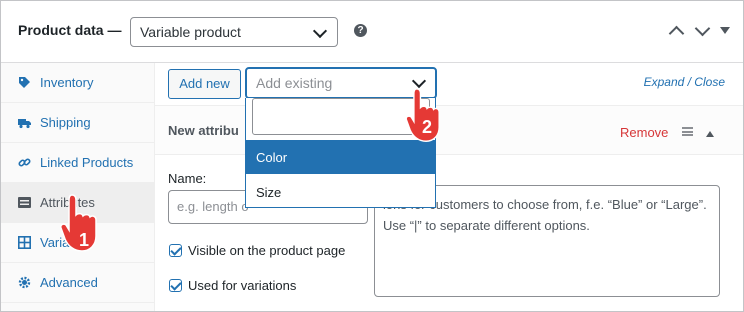 This screenshot has height=312, width=744. What do you see at coordinates (203, 130) in the screenshot?
I see `attribute-title: New attribu` at bounding box center [203, 130].